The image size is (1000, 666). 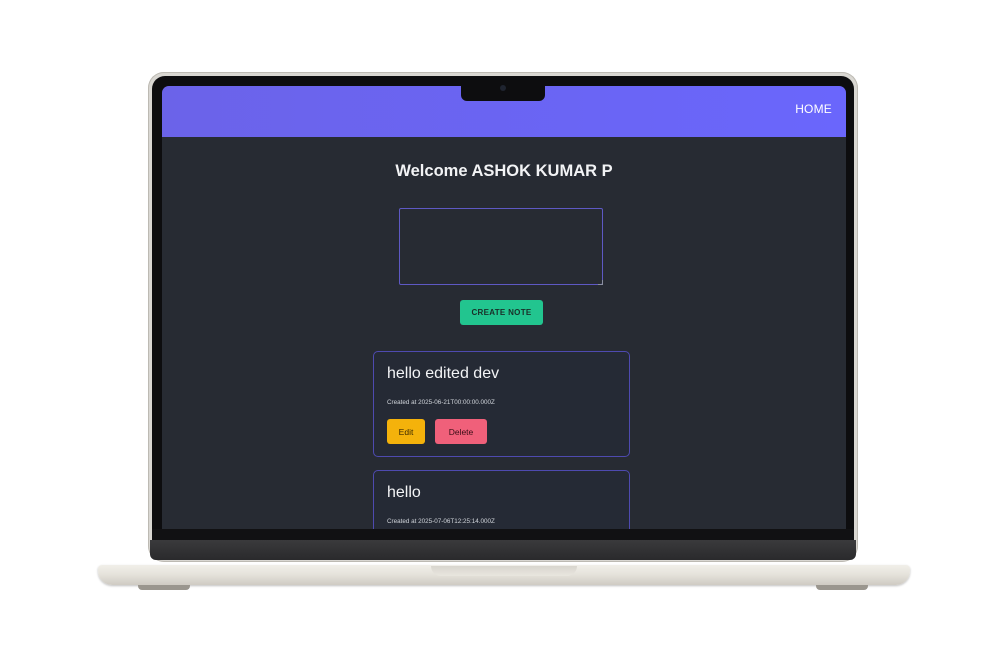 I want to click on note-created-at: Created at 2025-06-21T00:00:00.000Z, so click(x=441, y=402).